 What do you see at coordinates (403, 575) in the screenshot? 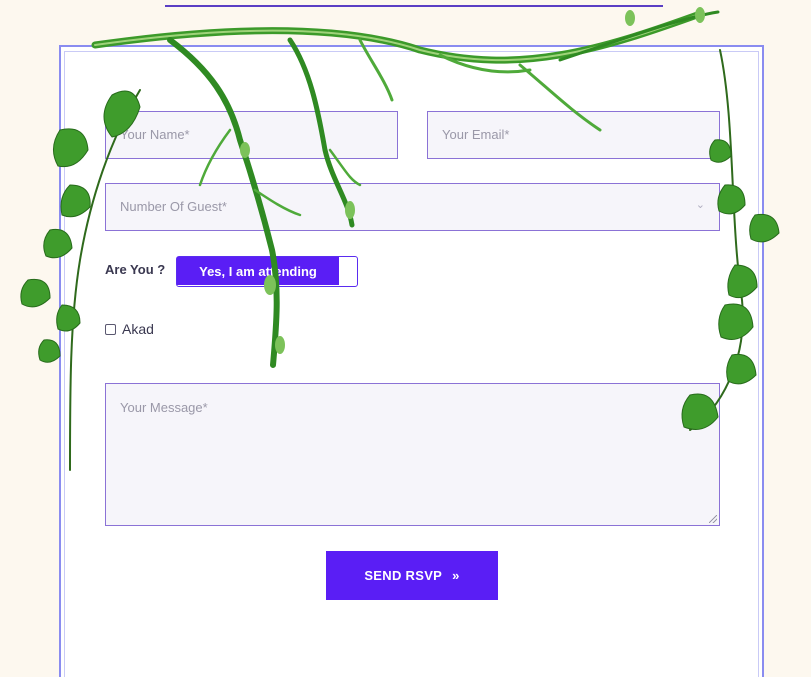
I see `send-rsvp-label: SEND RSVP` at bounding box center [403, 575].